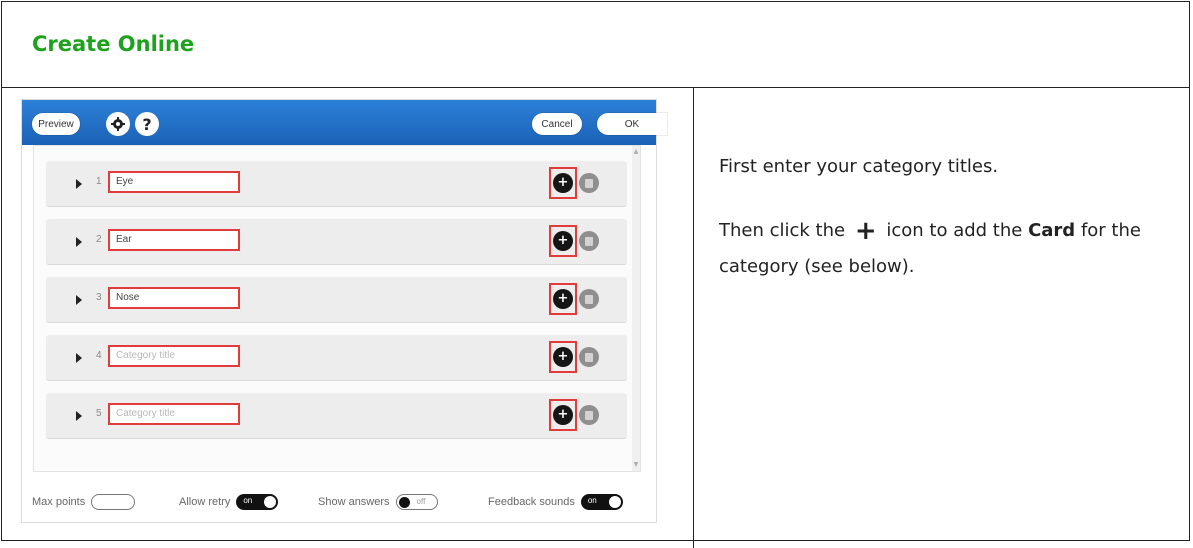 Image resolution: width=1193 pixels, height=548 pixels. Describe the element at coordinates (99, 239) in the screenshot. I see `row-number: 2` at that location.